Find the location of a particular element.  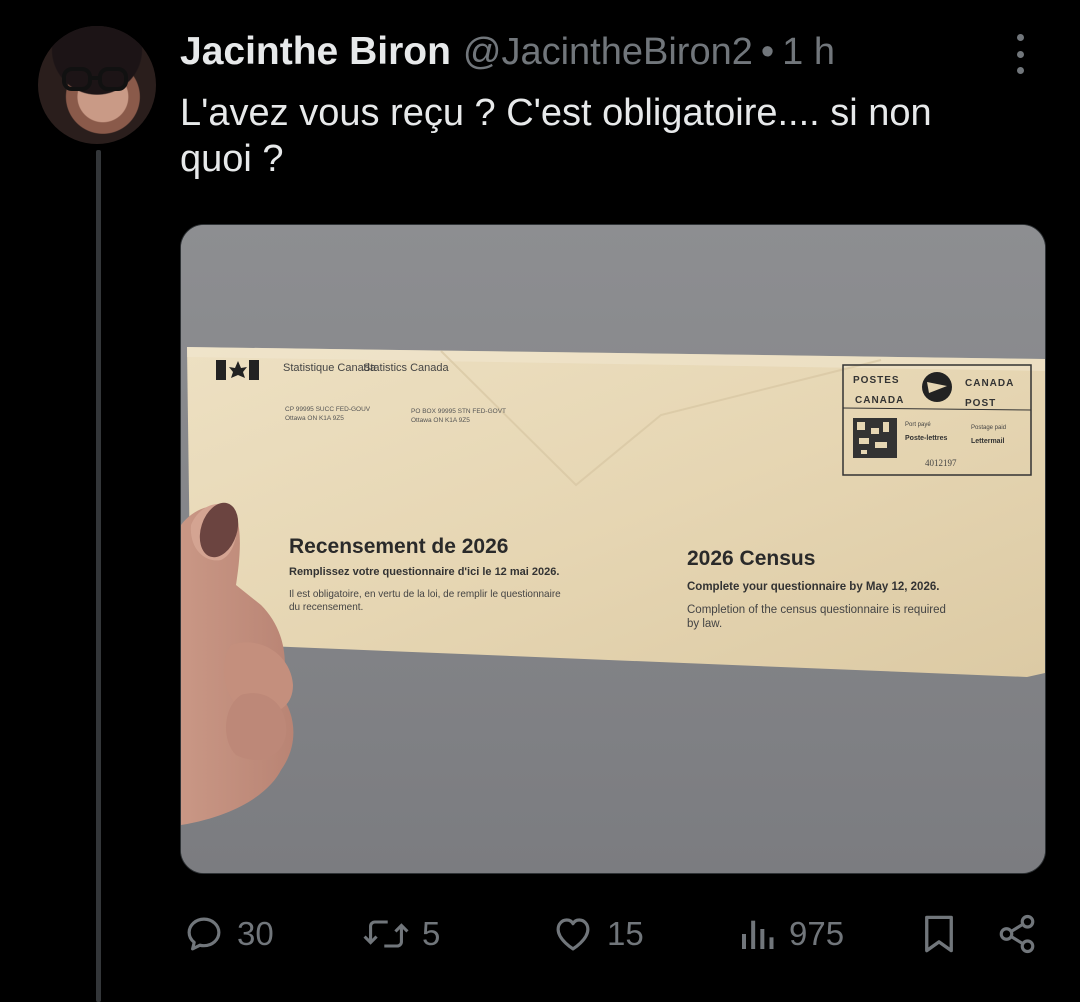

postage-canada-right: CANADA is located at coordinates (989, 383).